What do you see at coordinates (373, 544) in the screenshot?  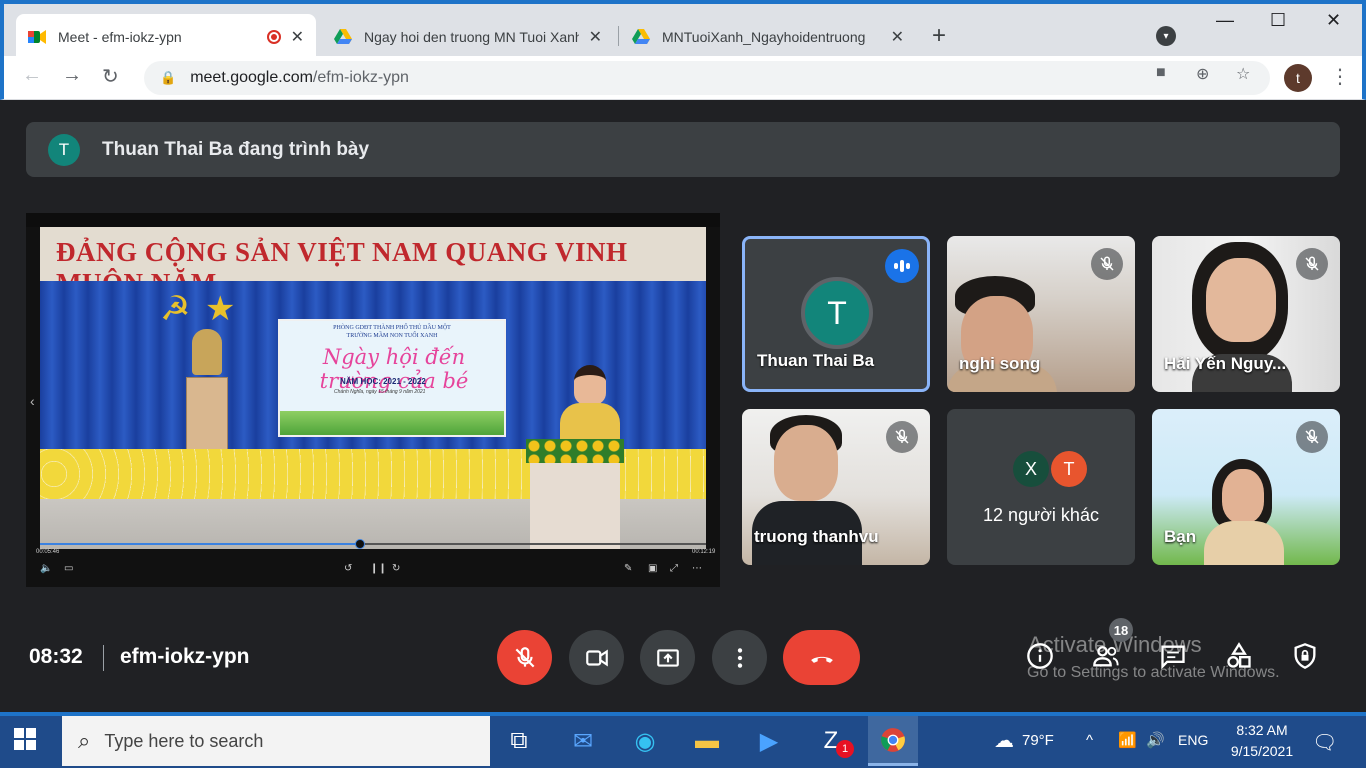 I see `player-progress-bar` at bounding box center [373, 544].